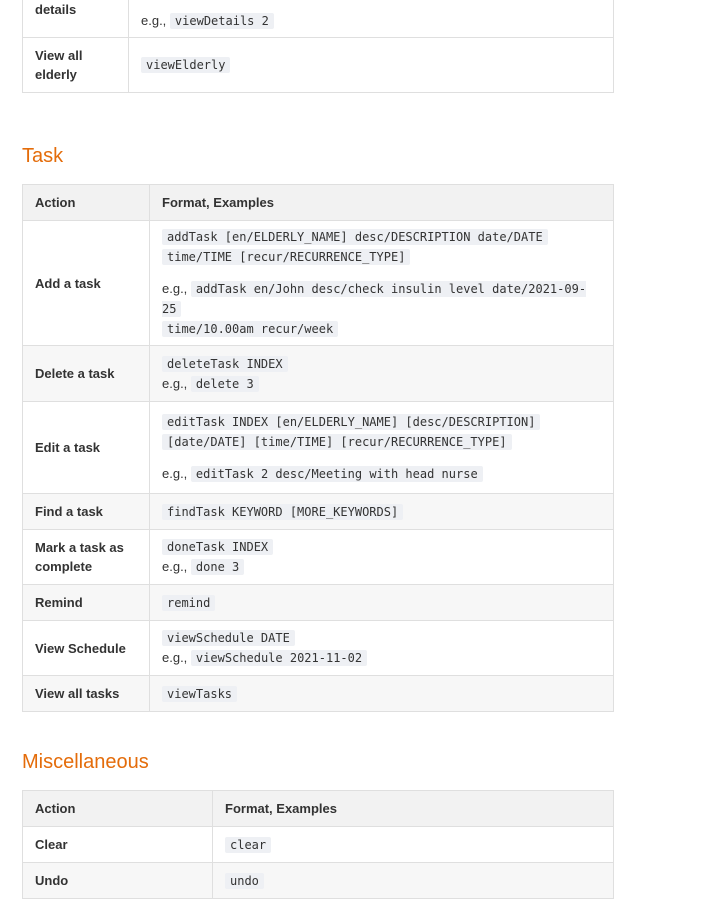 The height and width of the screenshot is (899, 724). What do you see at coordinates (371, 65) in the screenshot?
I see `format-cell: viewElderly` at bounding box center [371, 65].